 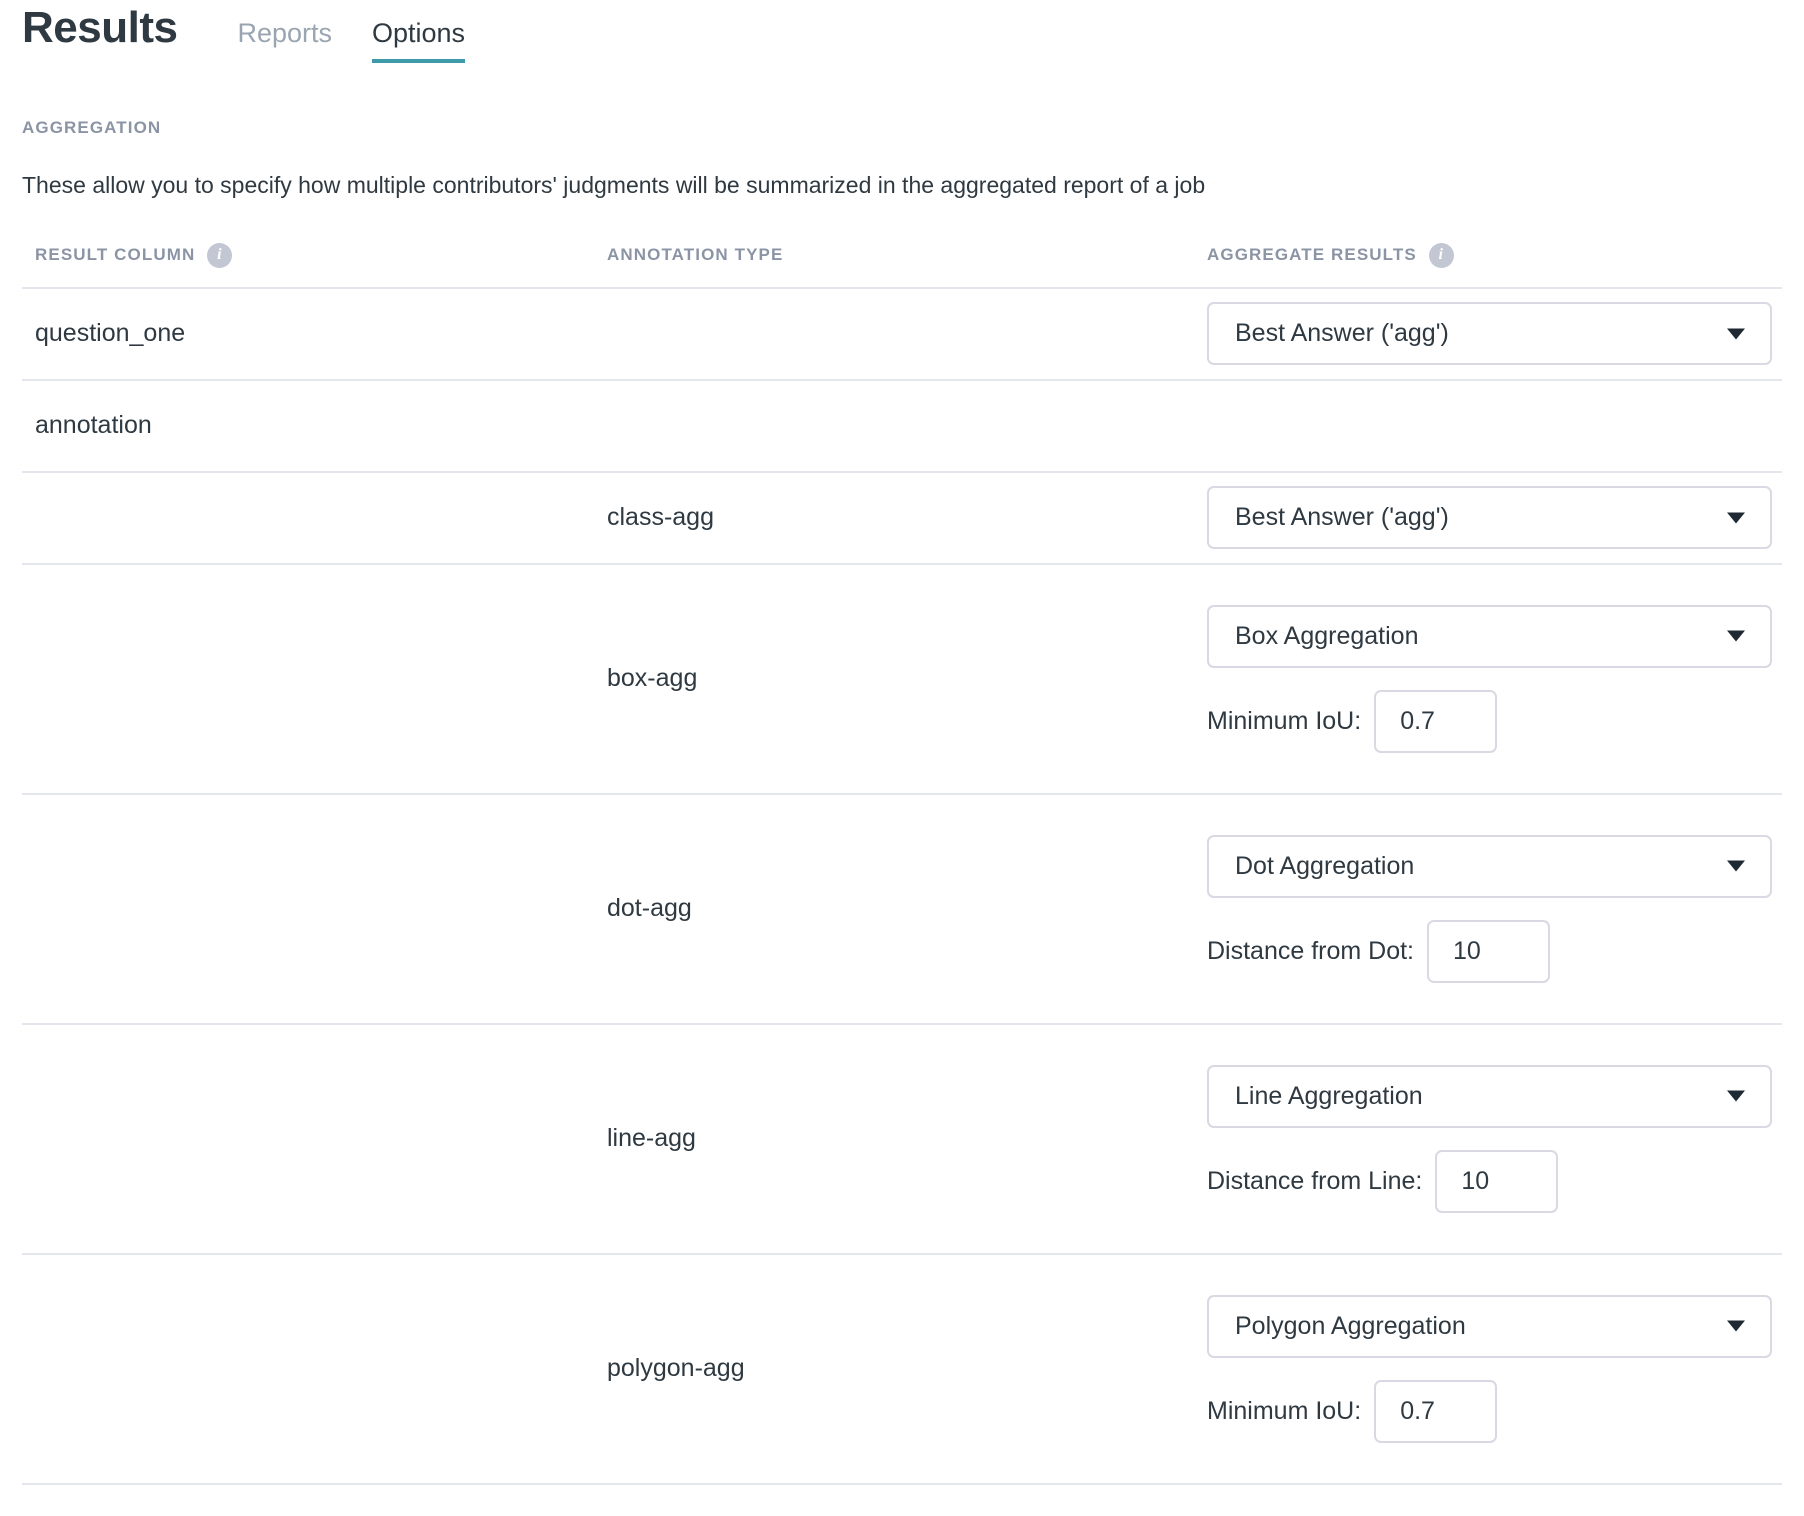 What do you see at coordinates (1489, 636) in the screenshot?
I see `aggregate-method-select: Box Aggregation` at bounding box center [1489, 636].